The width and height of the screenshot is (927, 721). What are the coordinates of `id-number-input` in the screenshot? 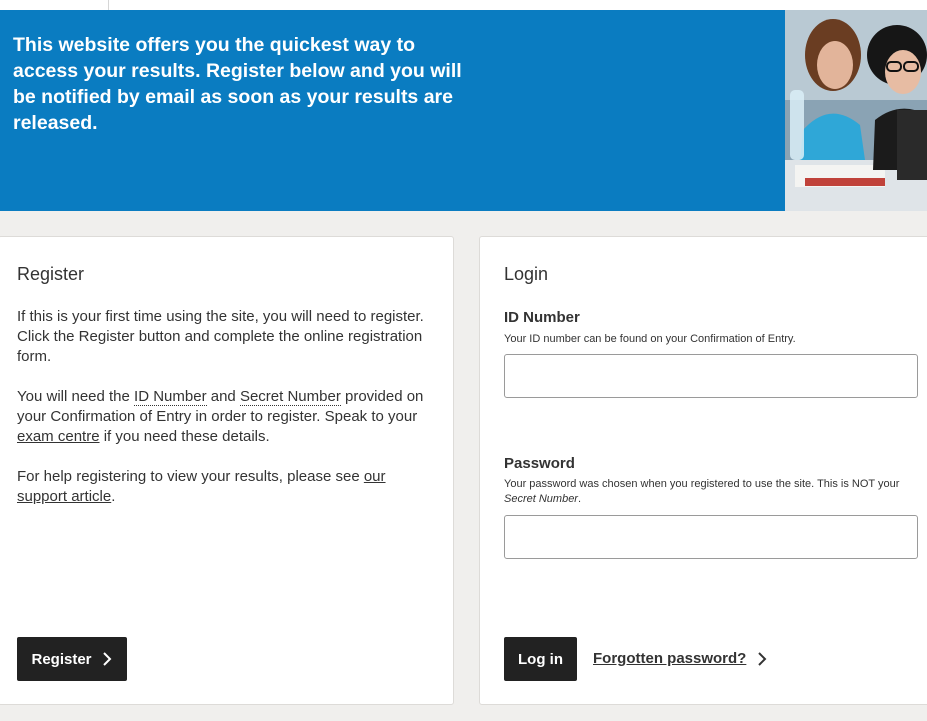 It's located at (711, 376).